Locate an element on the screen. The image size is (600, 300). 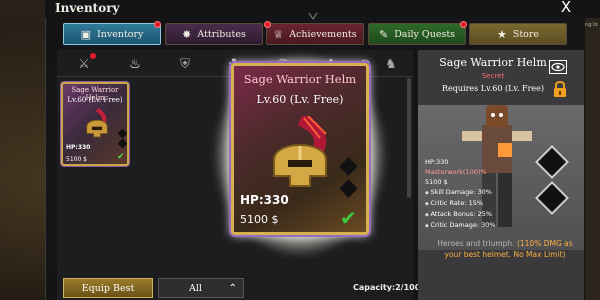
detail-price: 5100 $ is located at coordinates (436, 182).